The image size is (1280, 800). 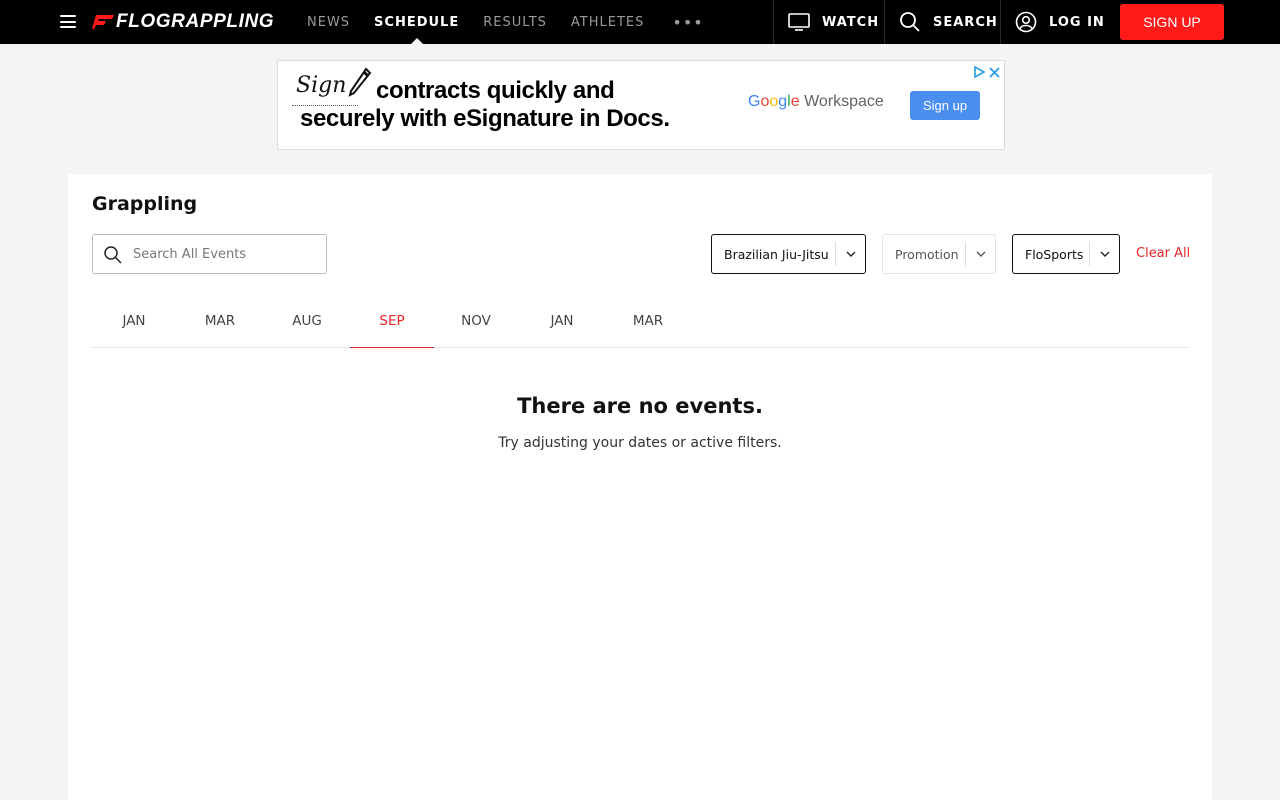 I want to click on nav-search-button: SEARCH, so click(x=942, y=22).